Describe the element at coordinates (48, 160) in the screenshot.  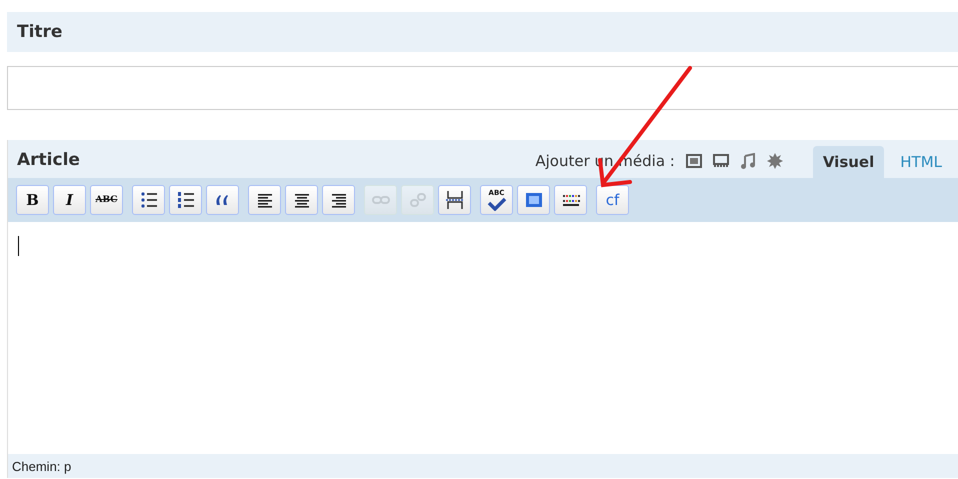
I see `article-heading: Article` at that location.